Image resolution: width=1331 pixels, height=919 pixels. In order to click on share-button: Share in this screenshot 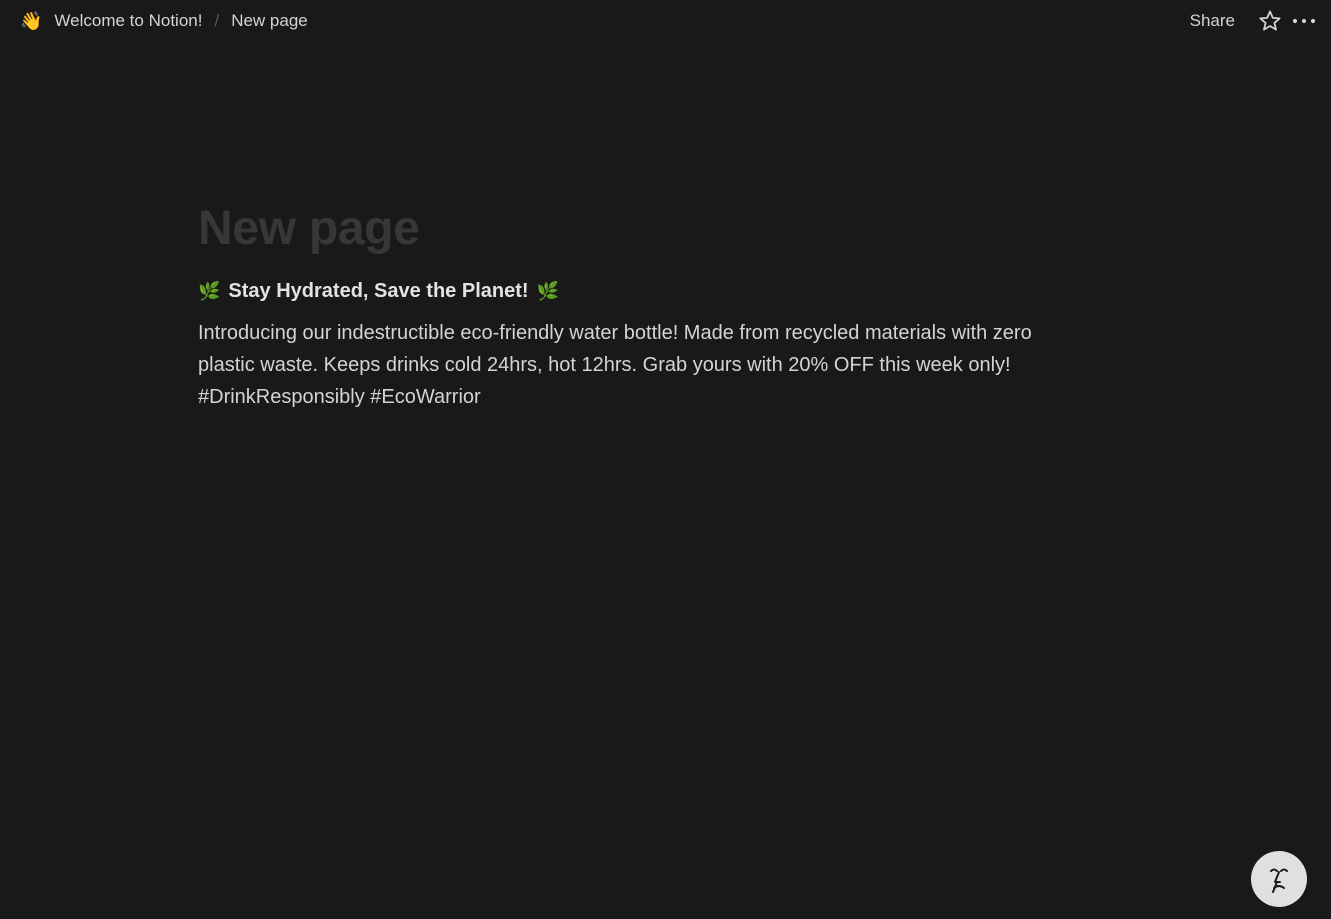, I will do `click(1212, 21)`.